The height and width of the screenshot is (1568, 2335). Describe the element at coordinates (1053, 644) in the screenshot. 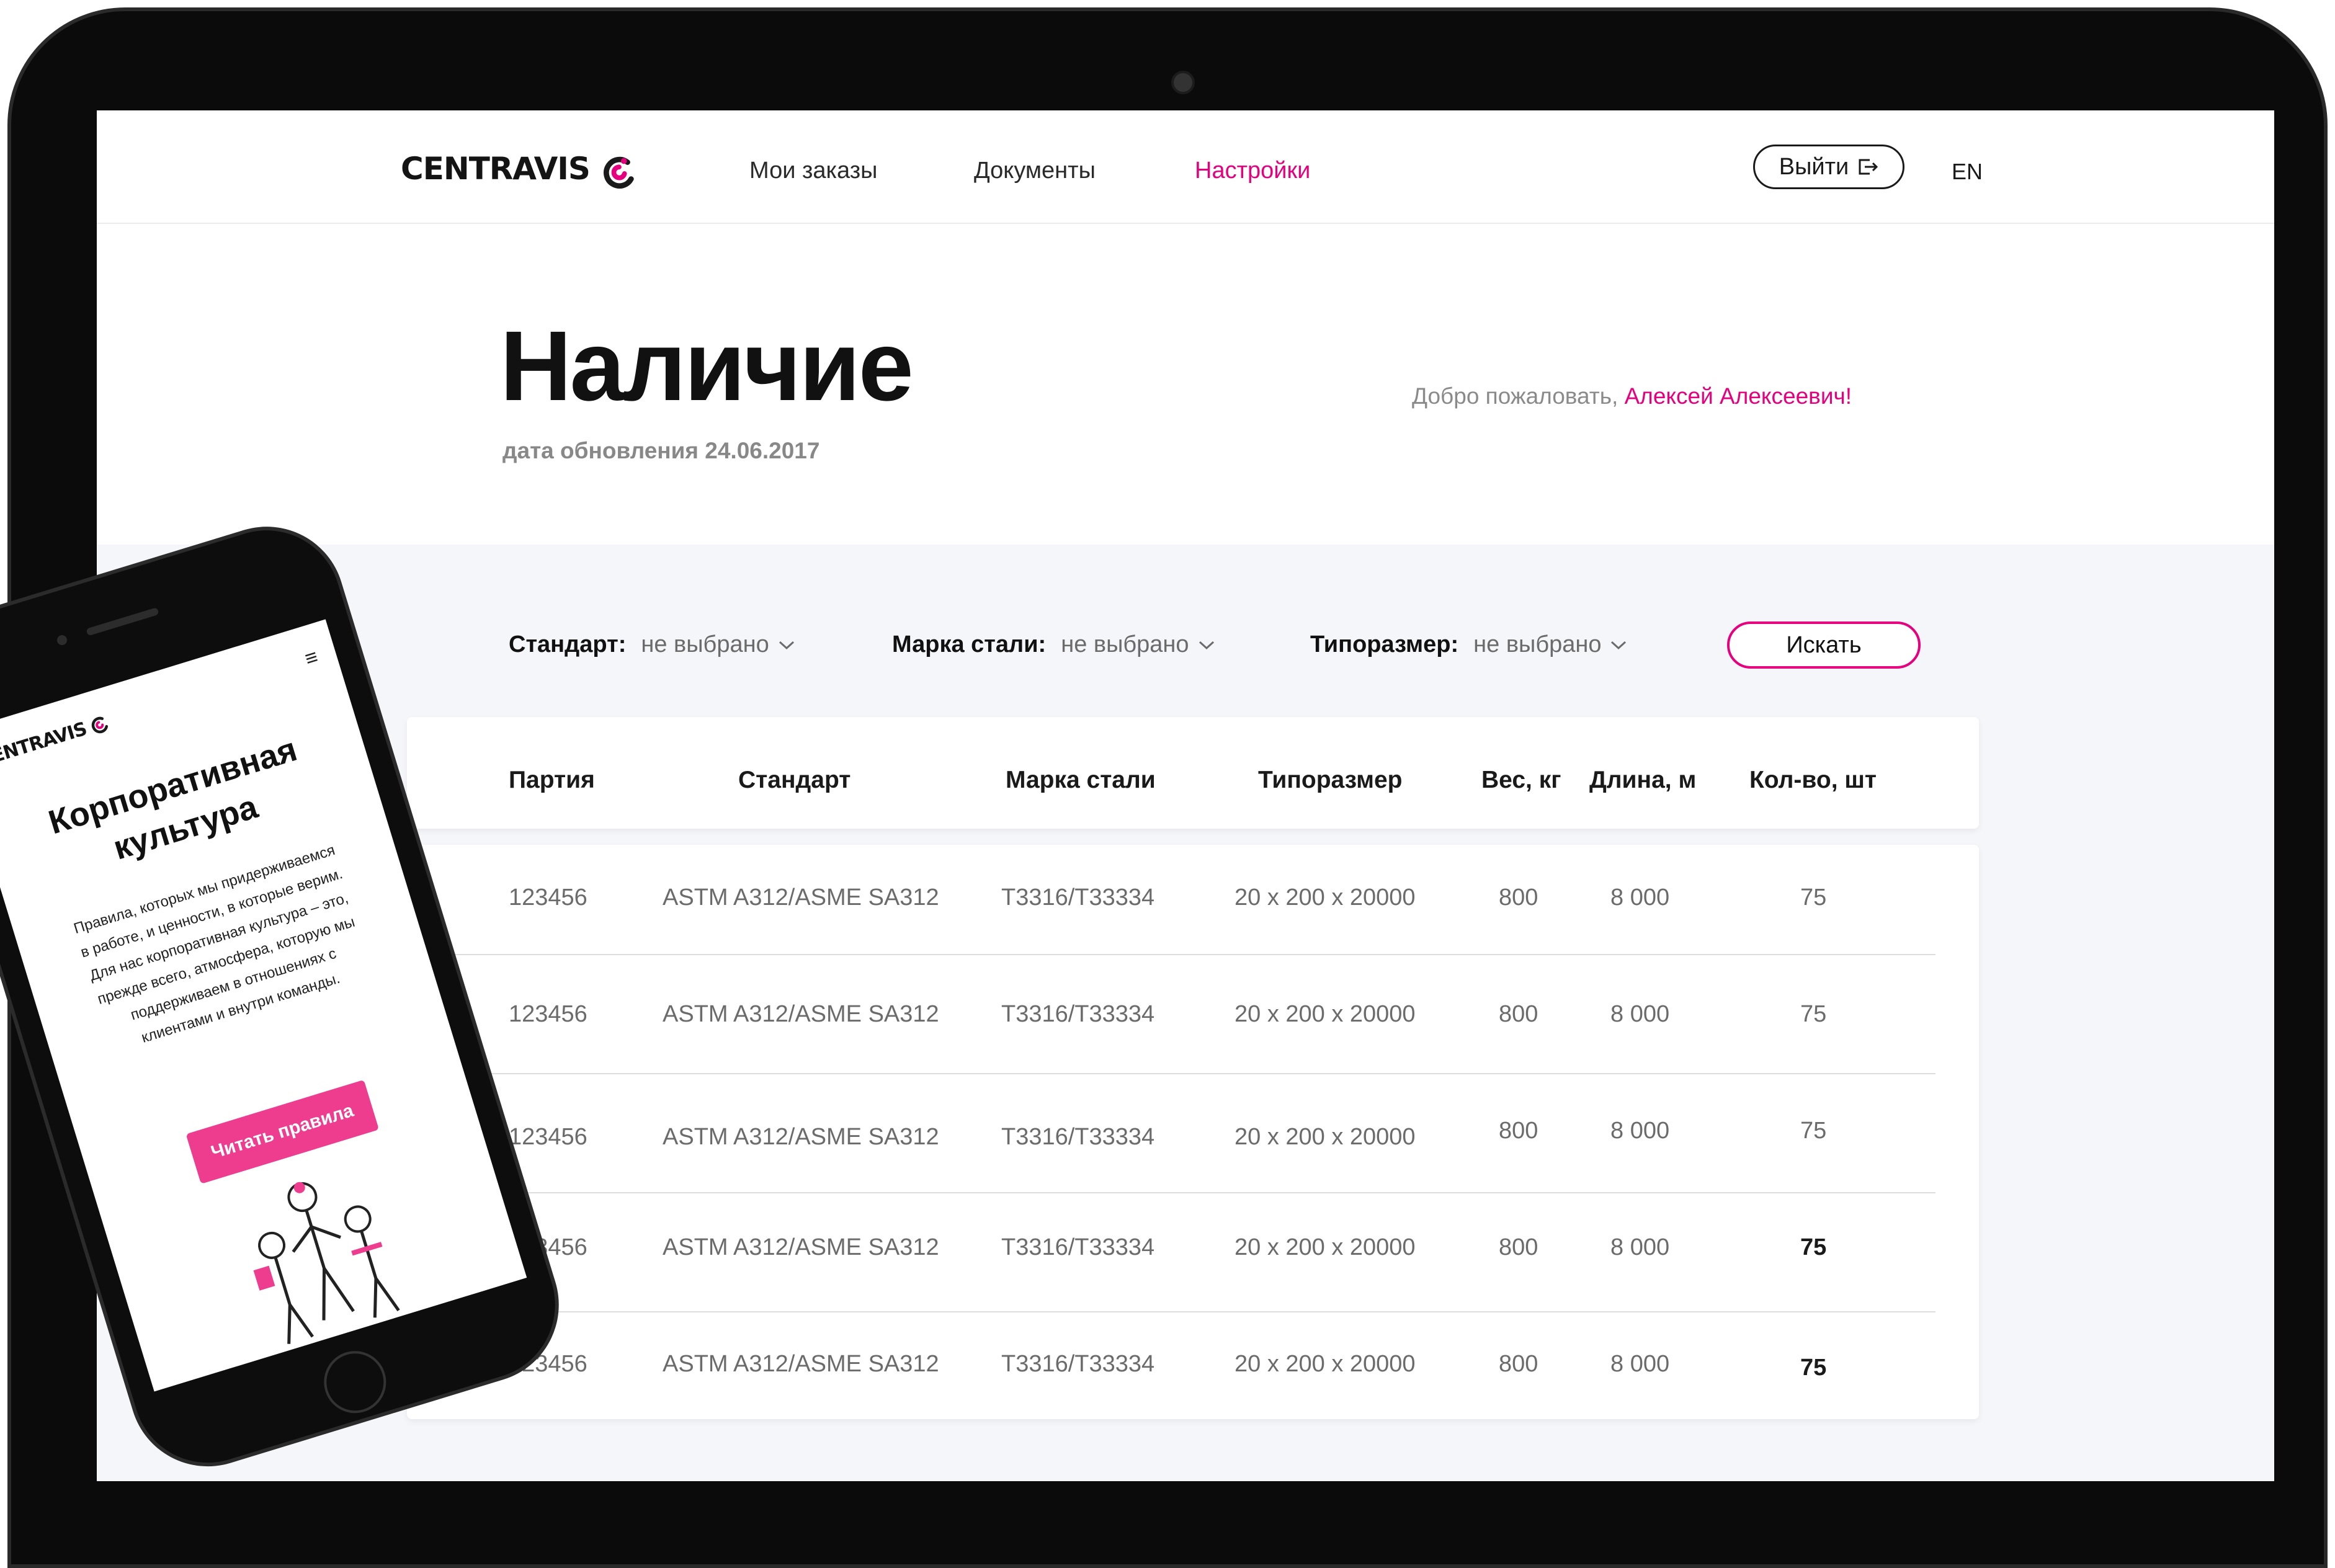

I see `filter-steel-grade: Марка стали: не выбрано` at that location.